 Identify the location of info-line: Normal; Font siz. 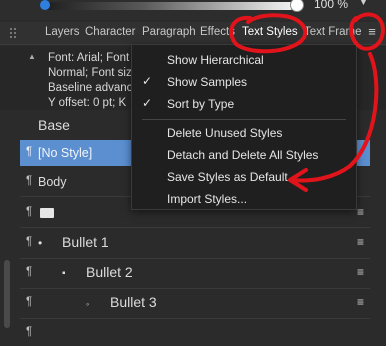
(90, 73).